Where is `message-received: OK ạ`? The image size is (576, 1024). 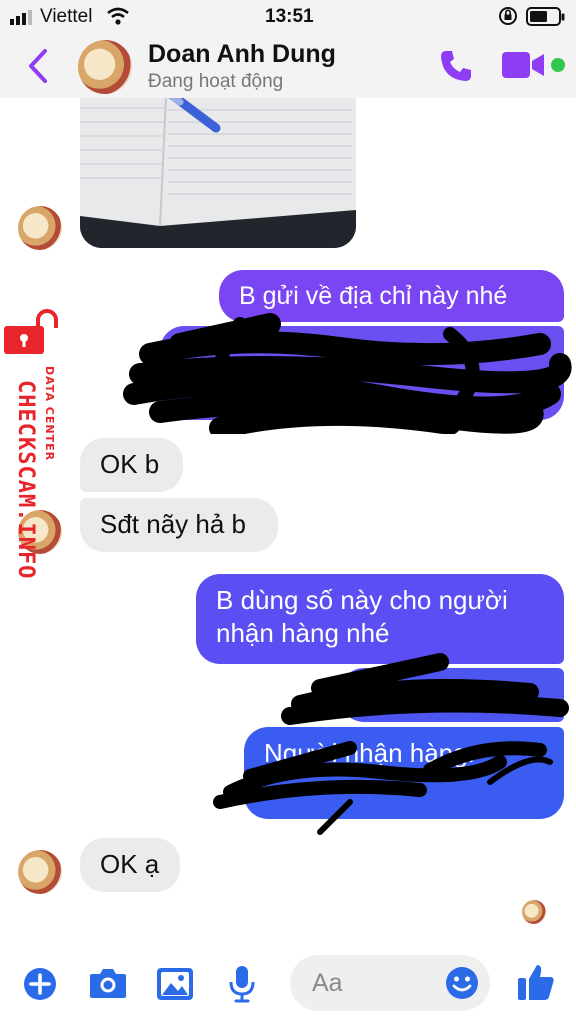 message-received: OK ạ is located at coordinates (130, 865).